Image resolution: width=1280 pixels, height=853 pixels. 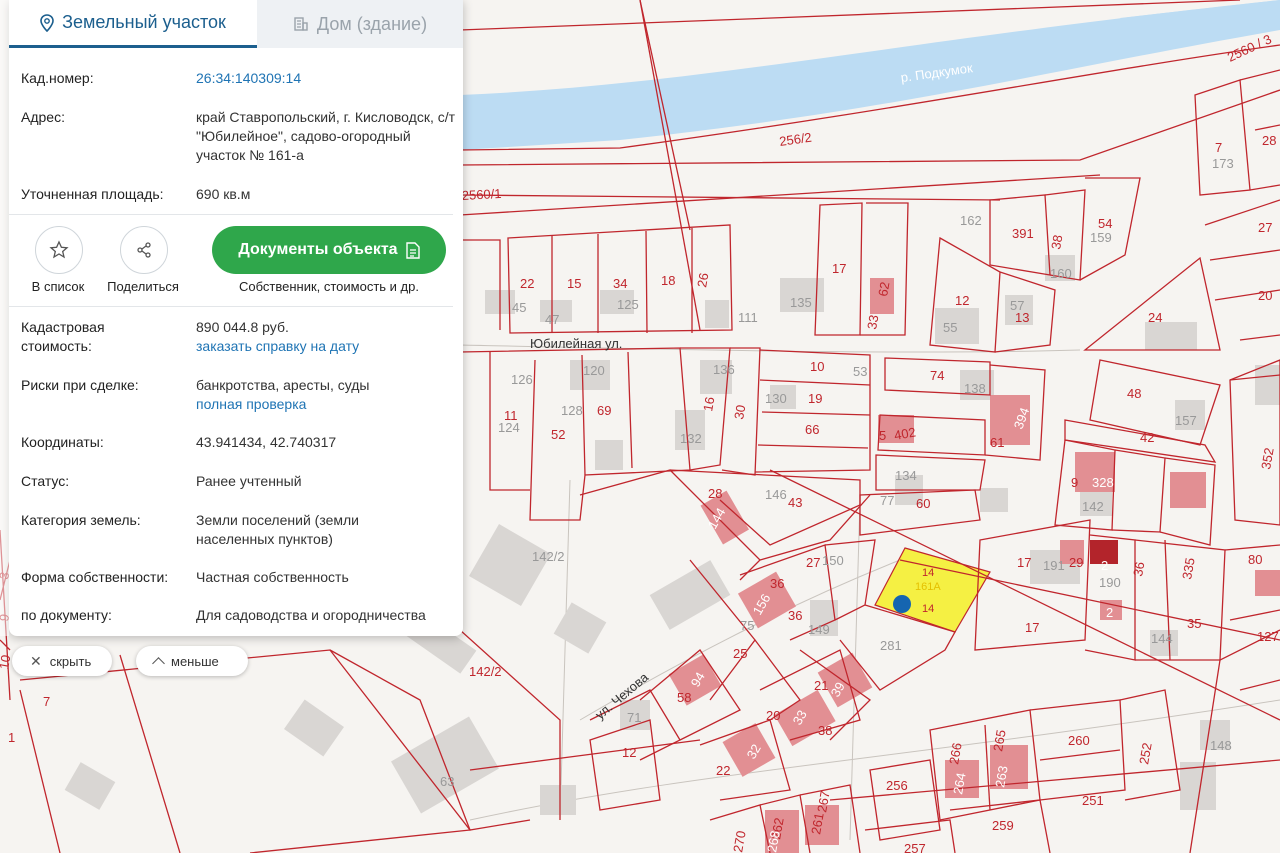 What do you see at coordinates (915, 847) in the screenshot?
I see `parcel-number-label: 257` at bounding box center [915, 847].